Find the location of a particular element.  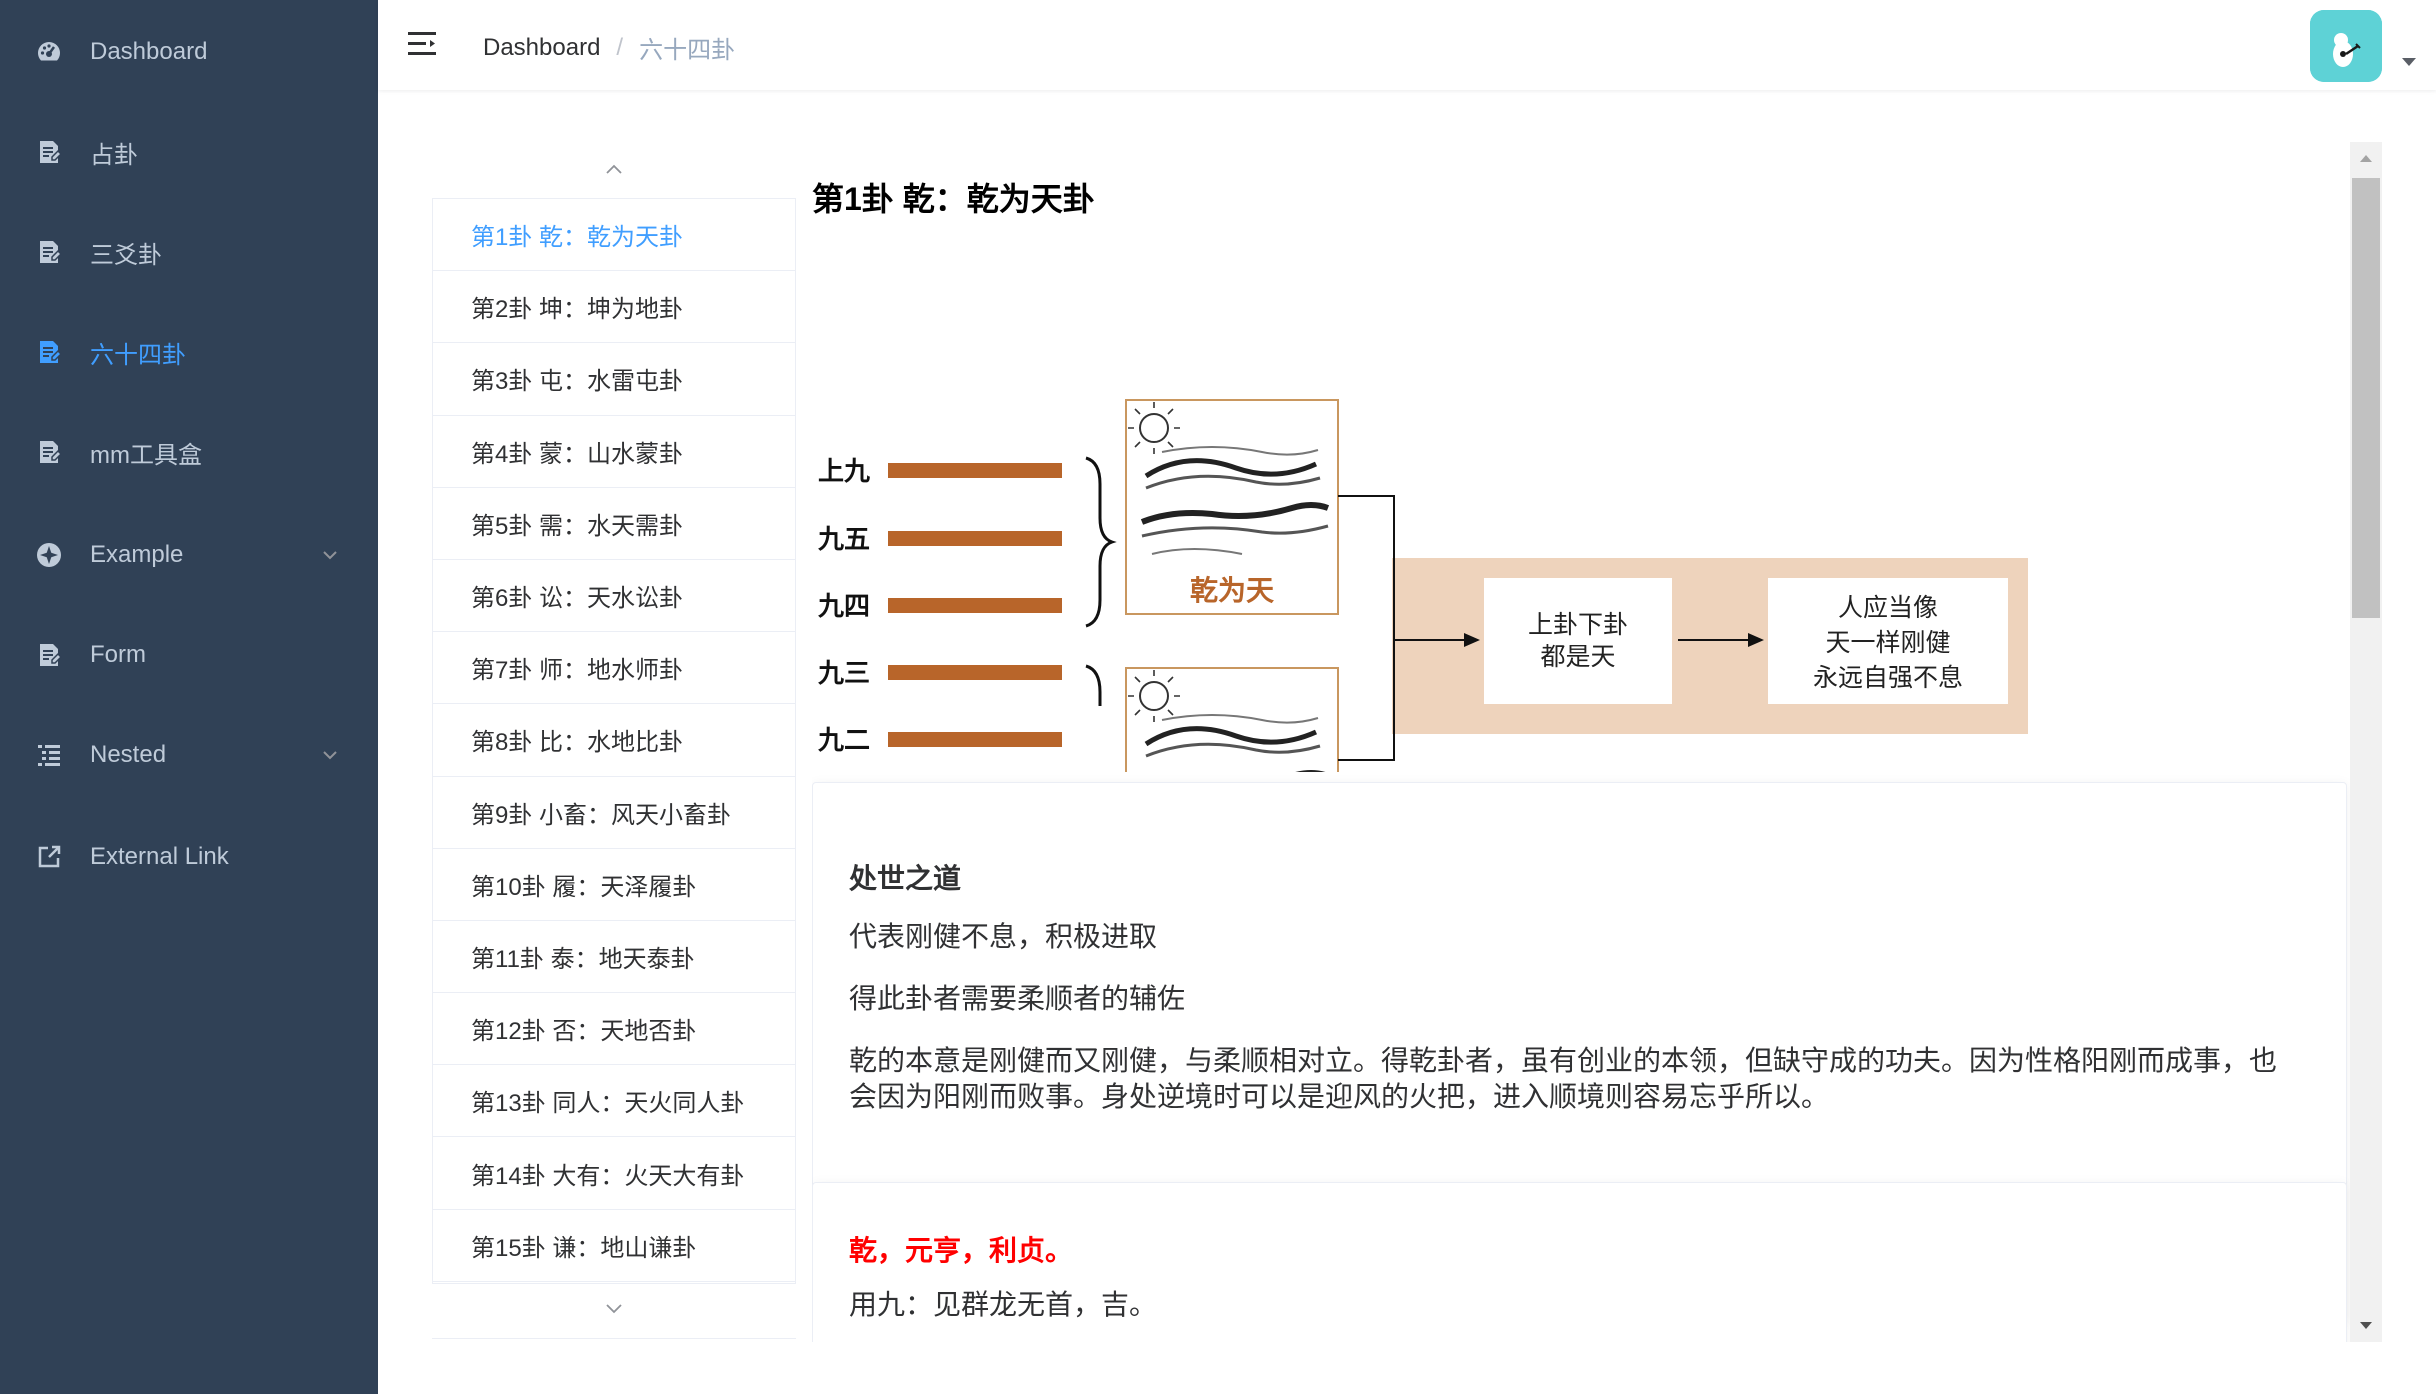

list-scroll-up-button is located at coordinates (614, 169).